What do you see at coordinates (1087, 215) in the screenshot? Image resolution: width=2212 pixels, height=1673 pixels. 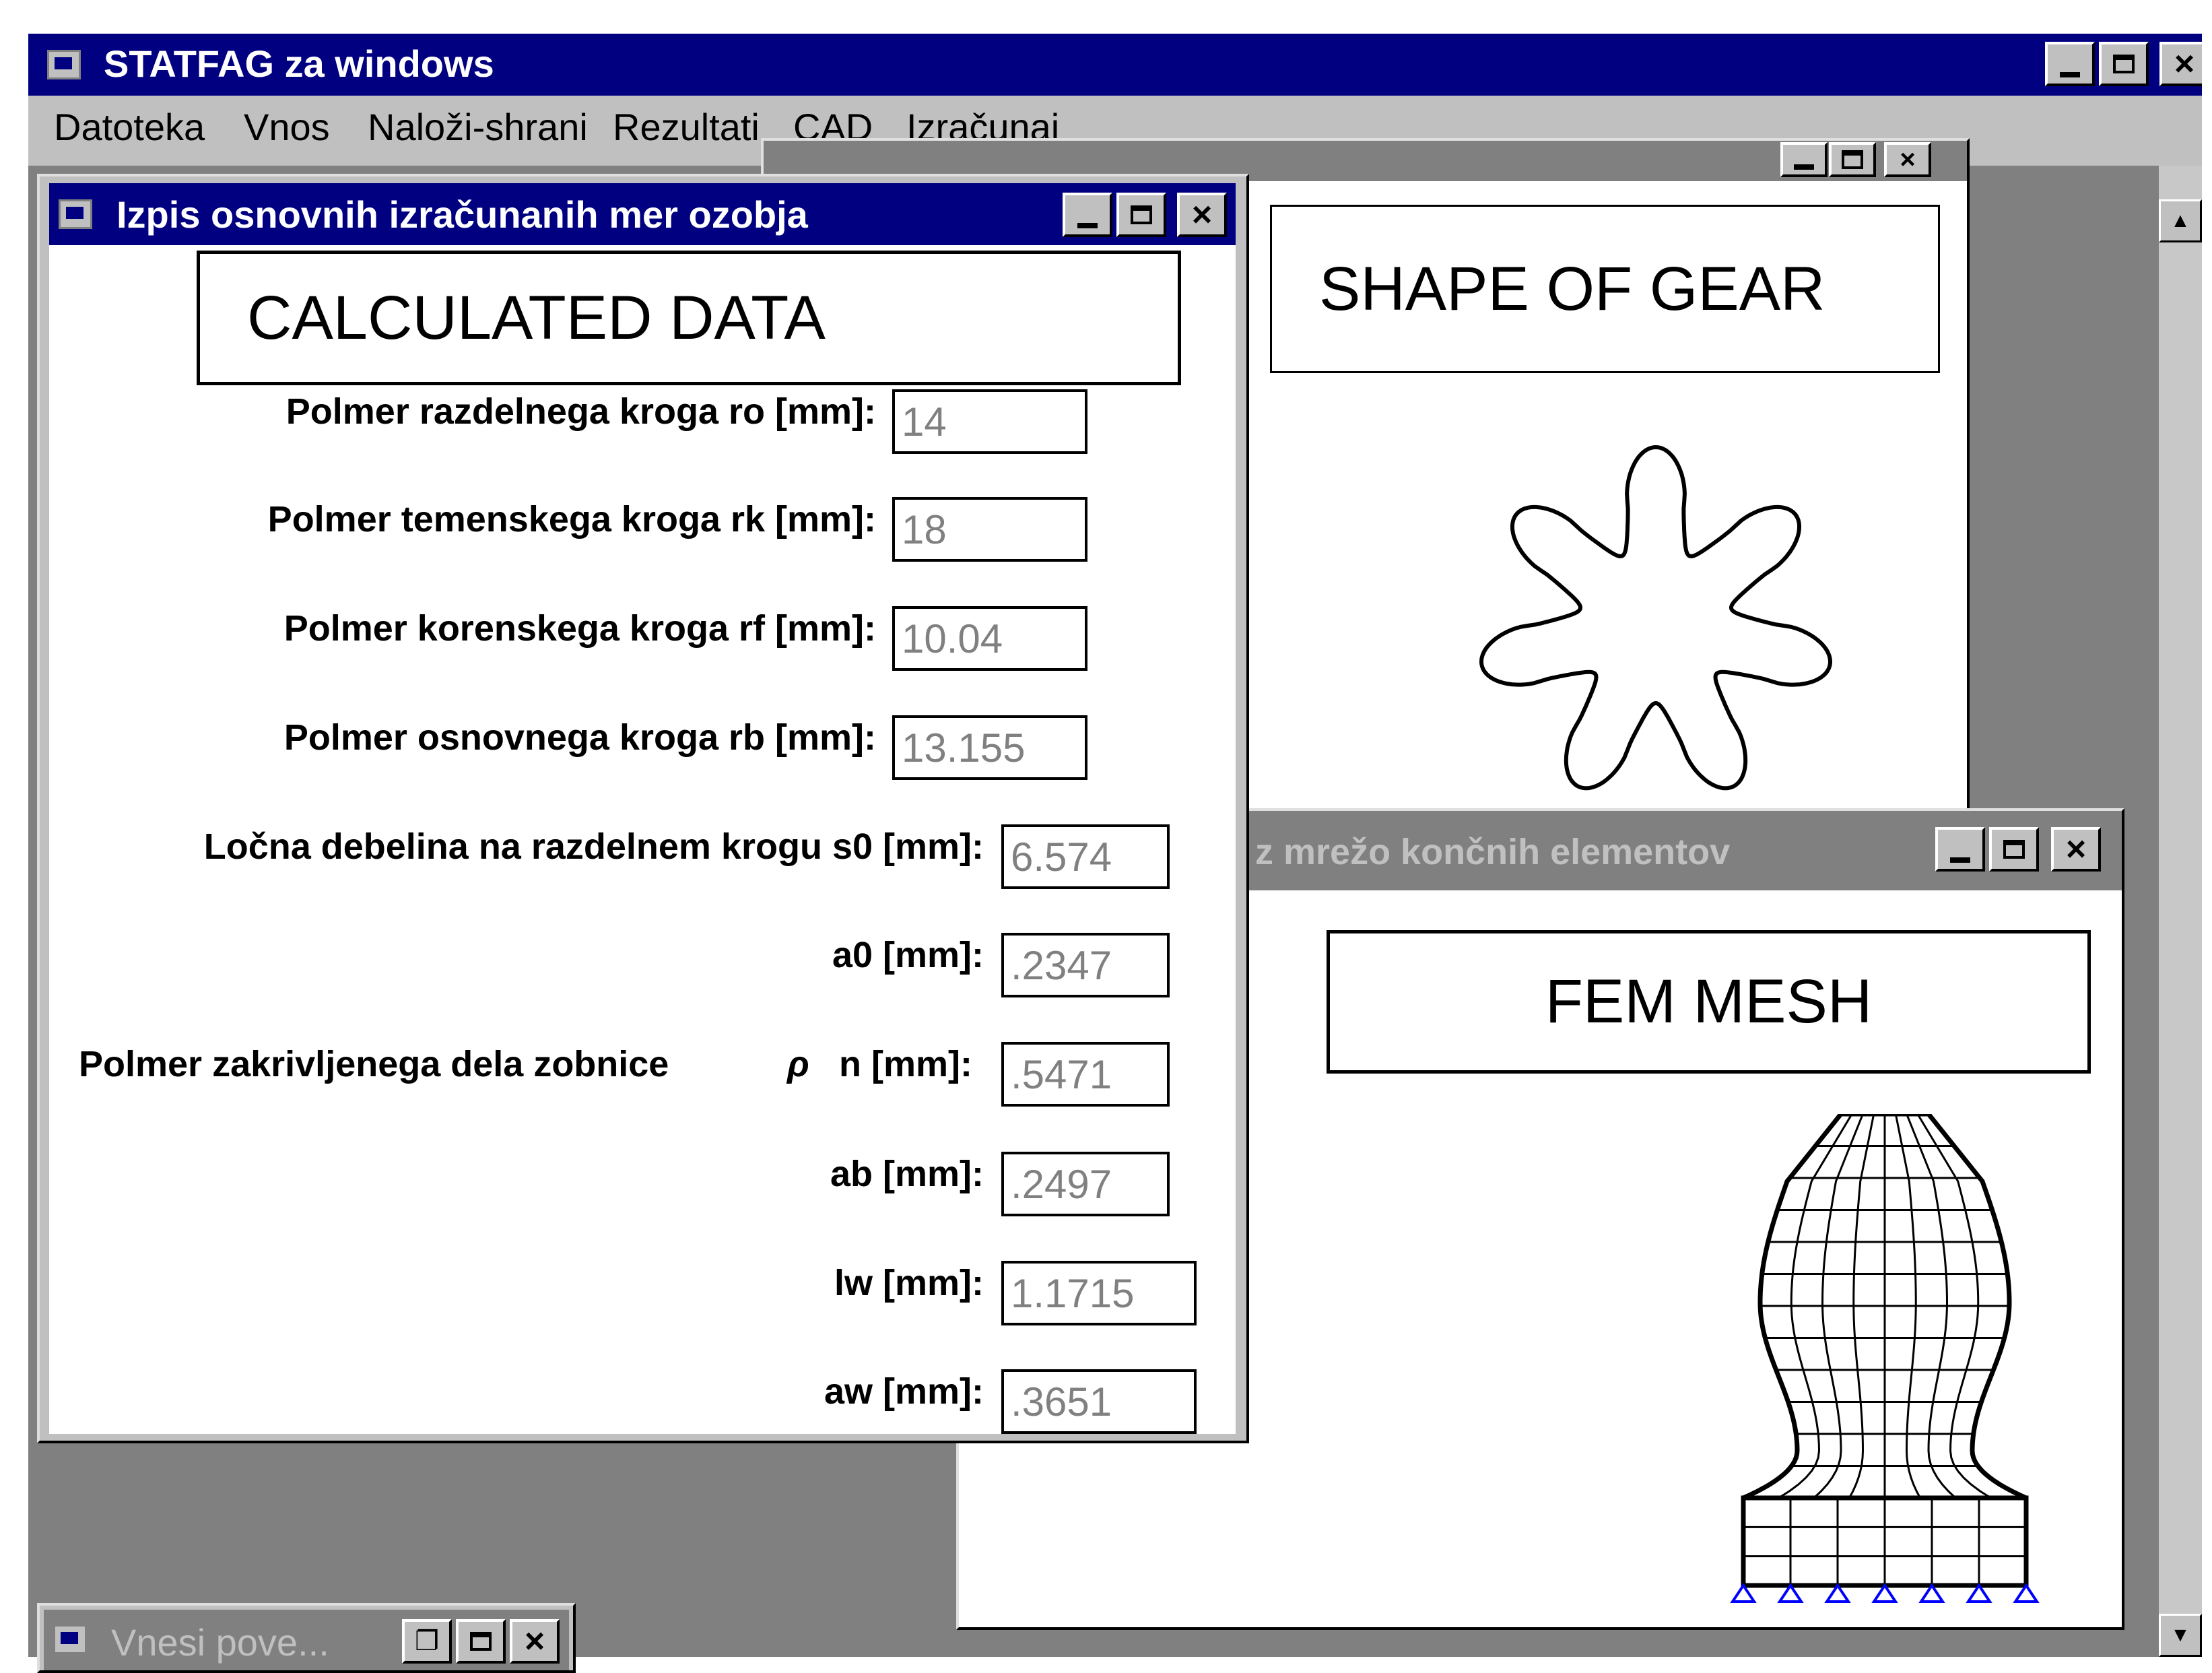 I see `data-minimize-button` at bounding box center [1087, 215].